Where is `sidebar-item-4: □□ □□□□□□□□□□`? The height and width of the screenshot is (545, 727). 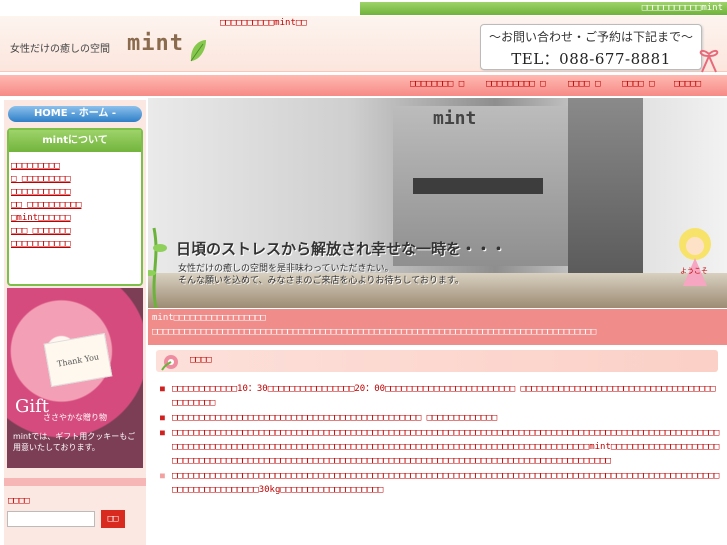 sidebar-item-4: □□ □□□□□□□□□□ is located at coordinates (76, 205).